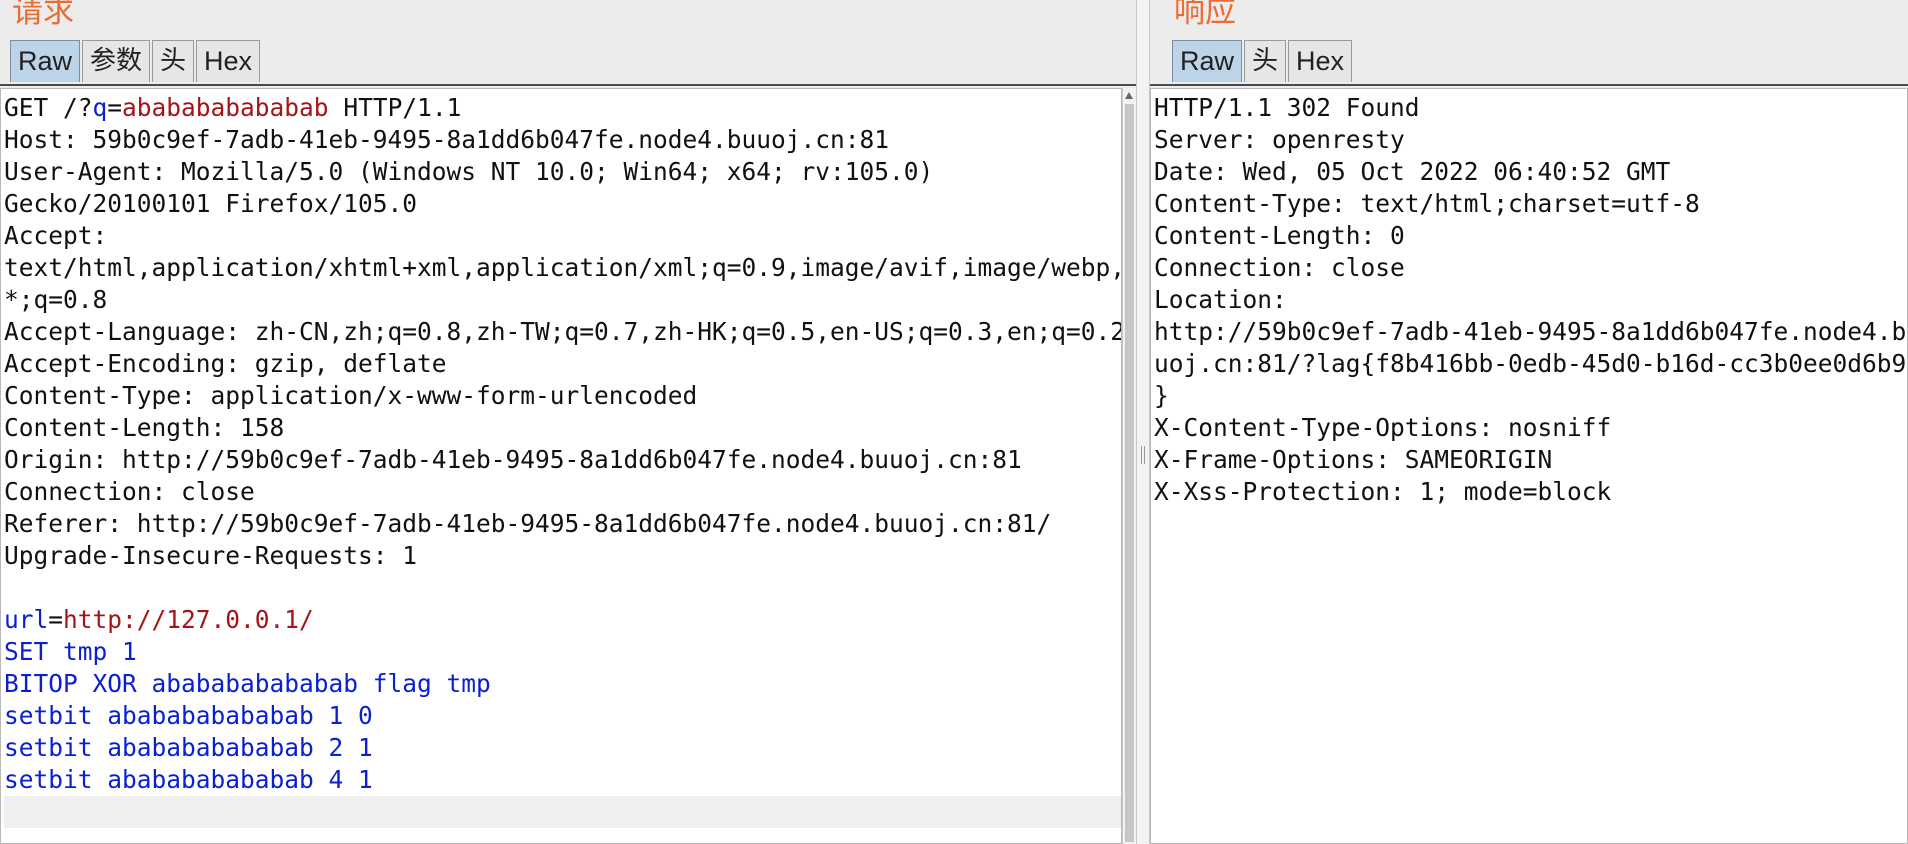 This screenshot has width=1908, height=844. I want to click on request-scrollbar-thumb, so click(1129, 473).